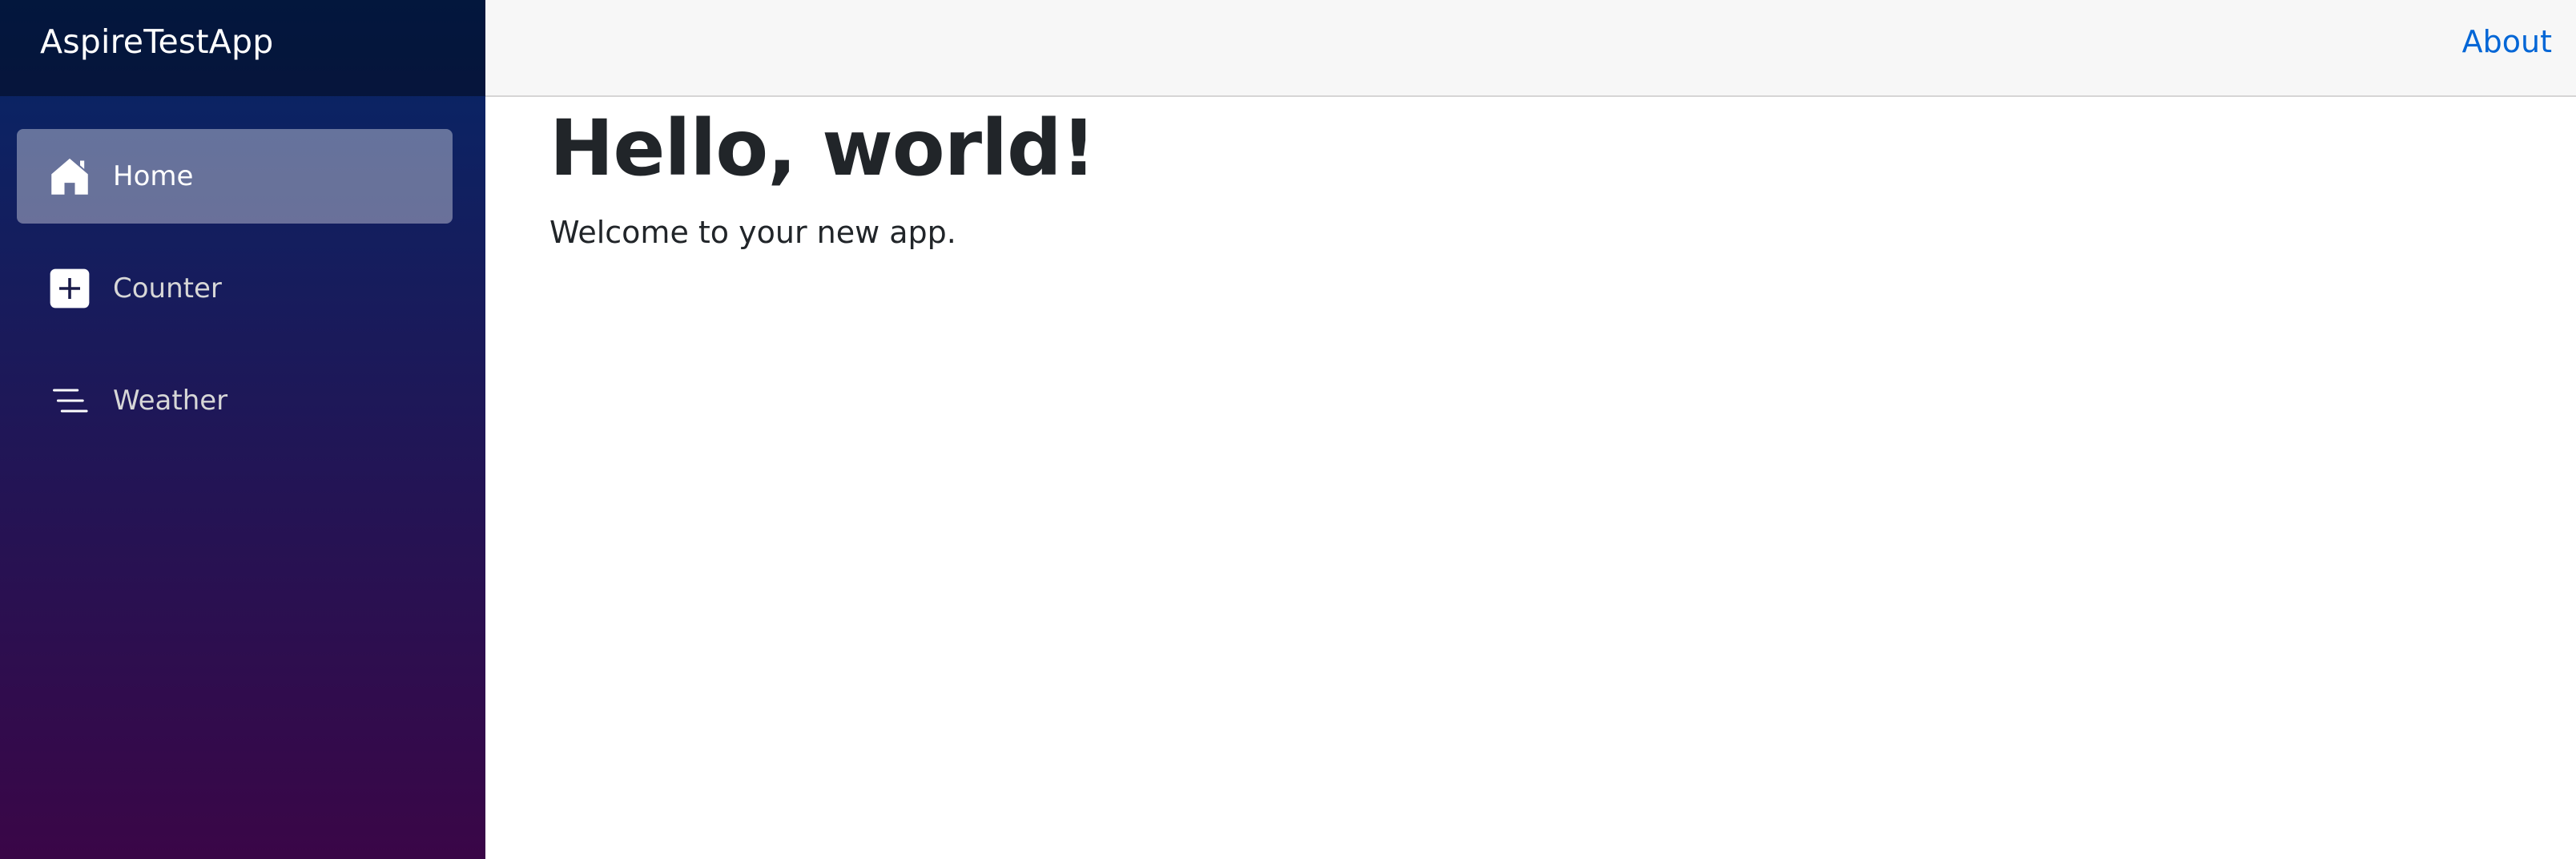 This screenshot has height=859, width=2576. I want to click on brand-link: AspireTestApp, so click(156, 42).